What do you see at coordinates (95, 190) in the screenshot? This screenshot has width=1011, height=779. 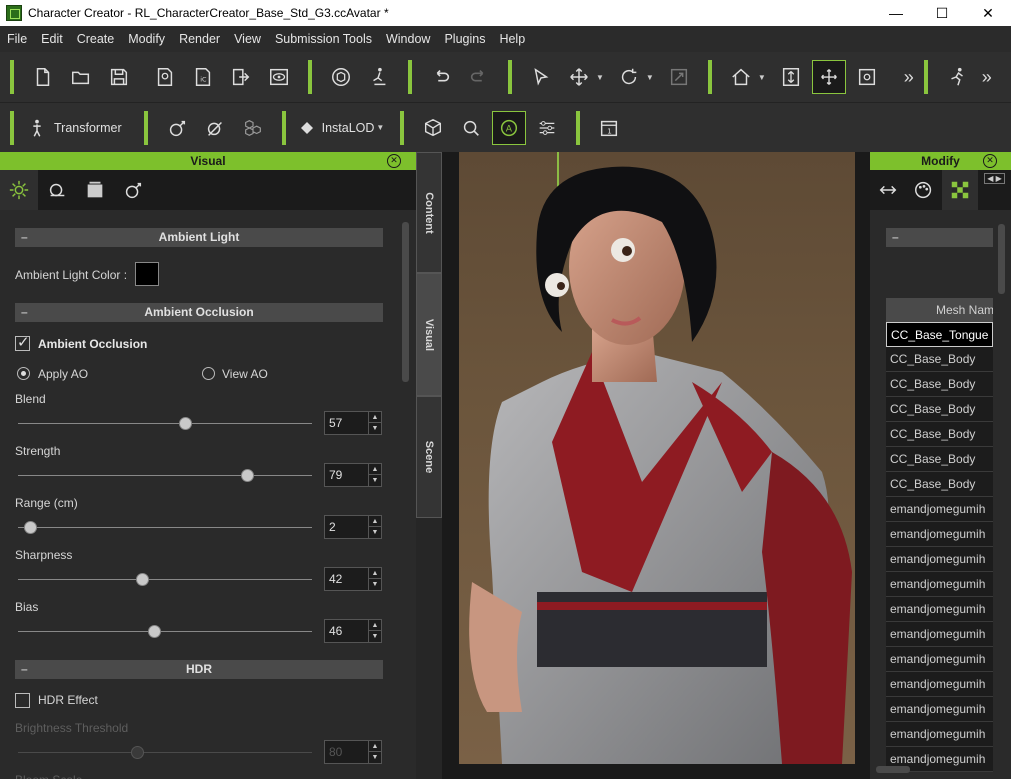 I see `tab-layers-icon` at bounding box center [95, 190].